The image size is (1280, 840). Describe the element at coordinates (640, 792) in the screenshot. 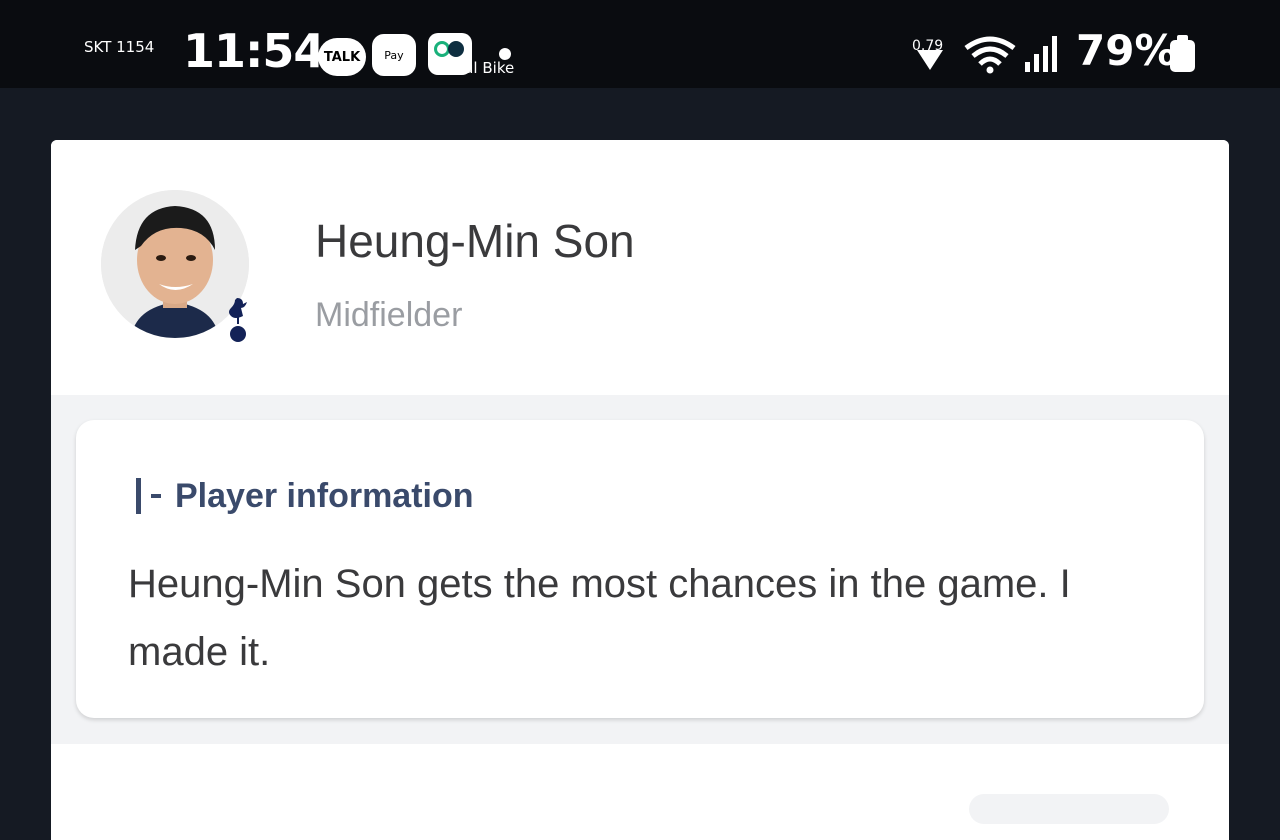

I see `stats-section` at that location.